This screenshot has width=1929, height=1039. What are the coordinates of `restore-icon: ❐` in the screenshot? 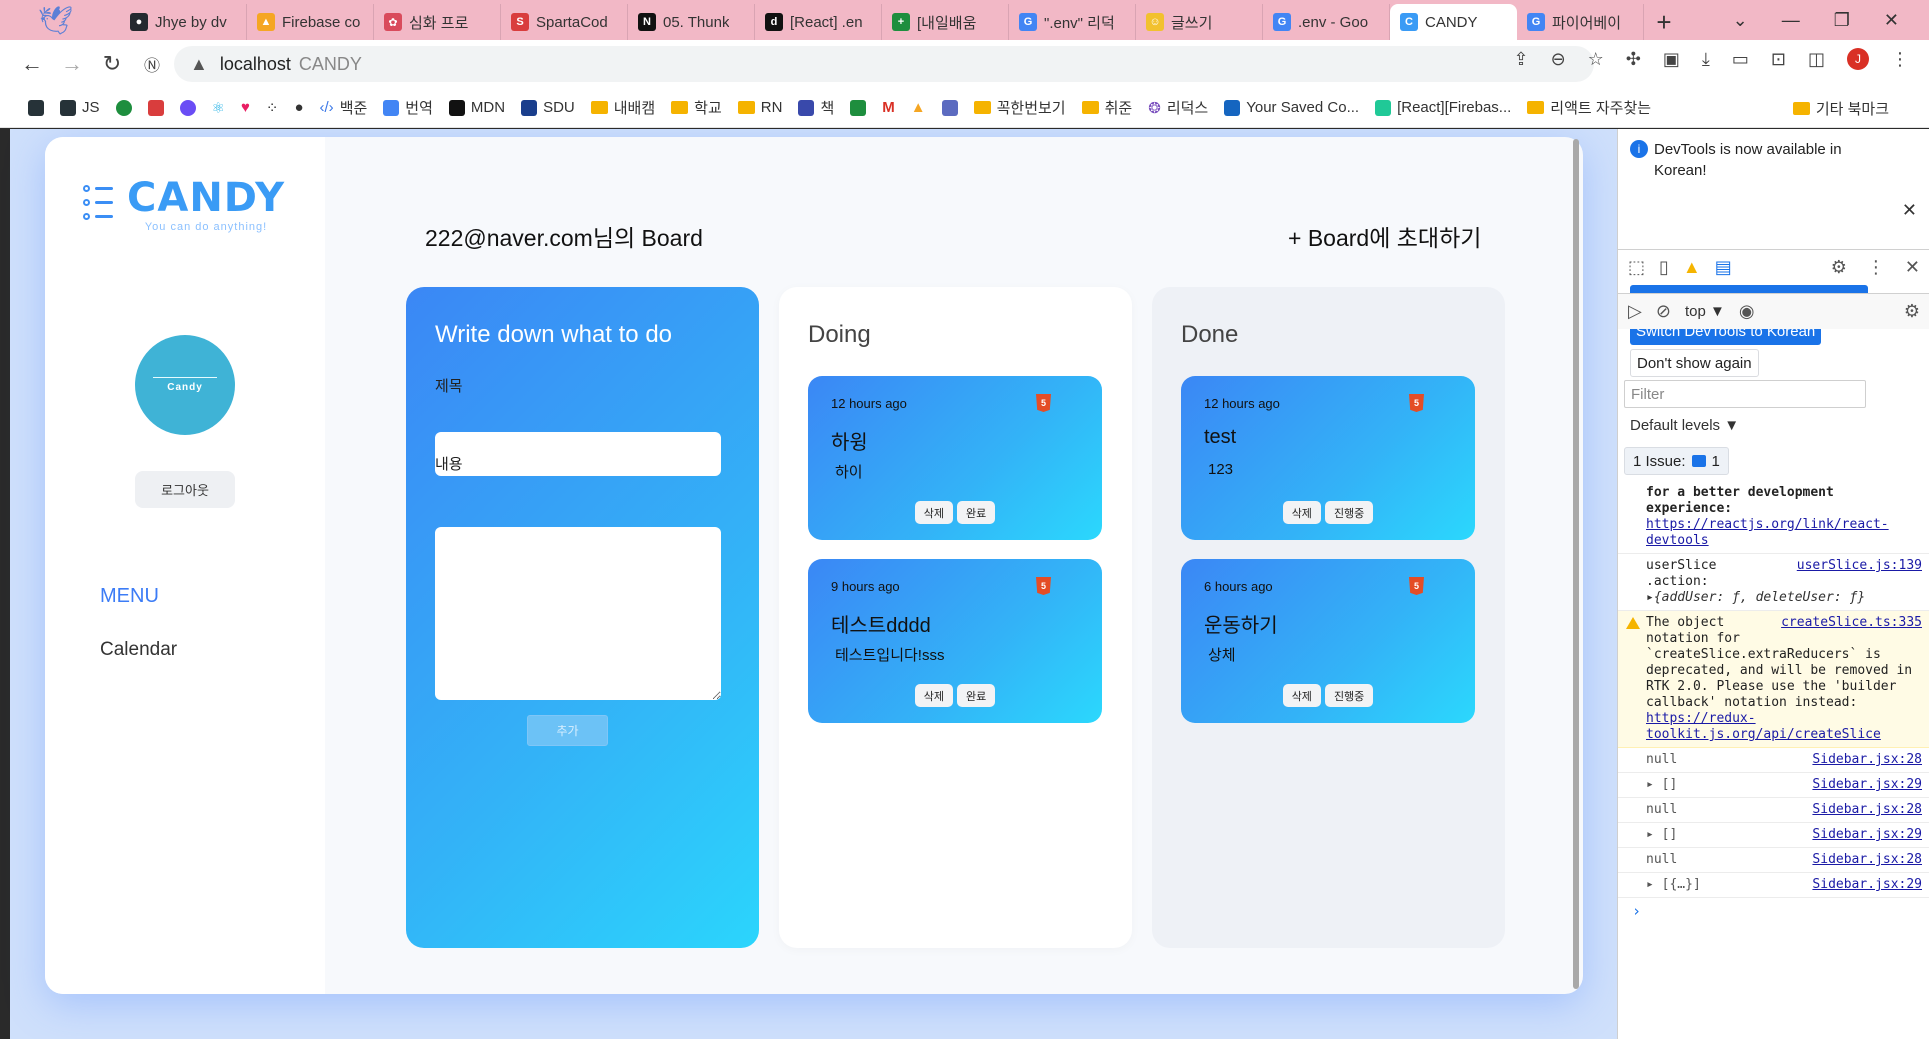 It's located at (1842, 20).